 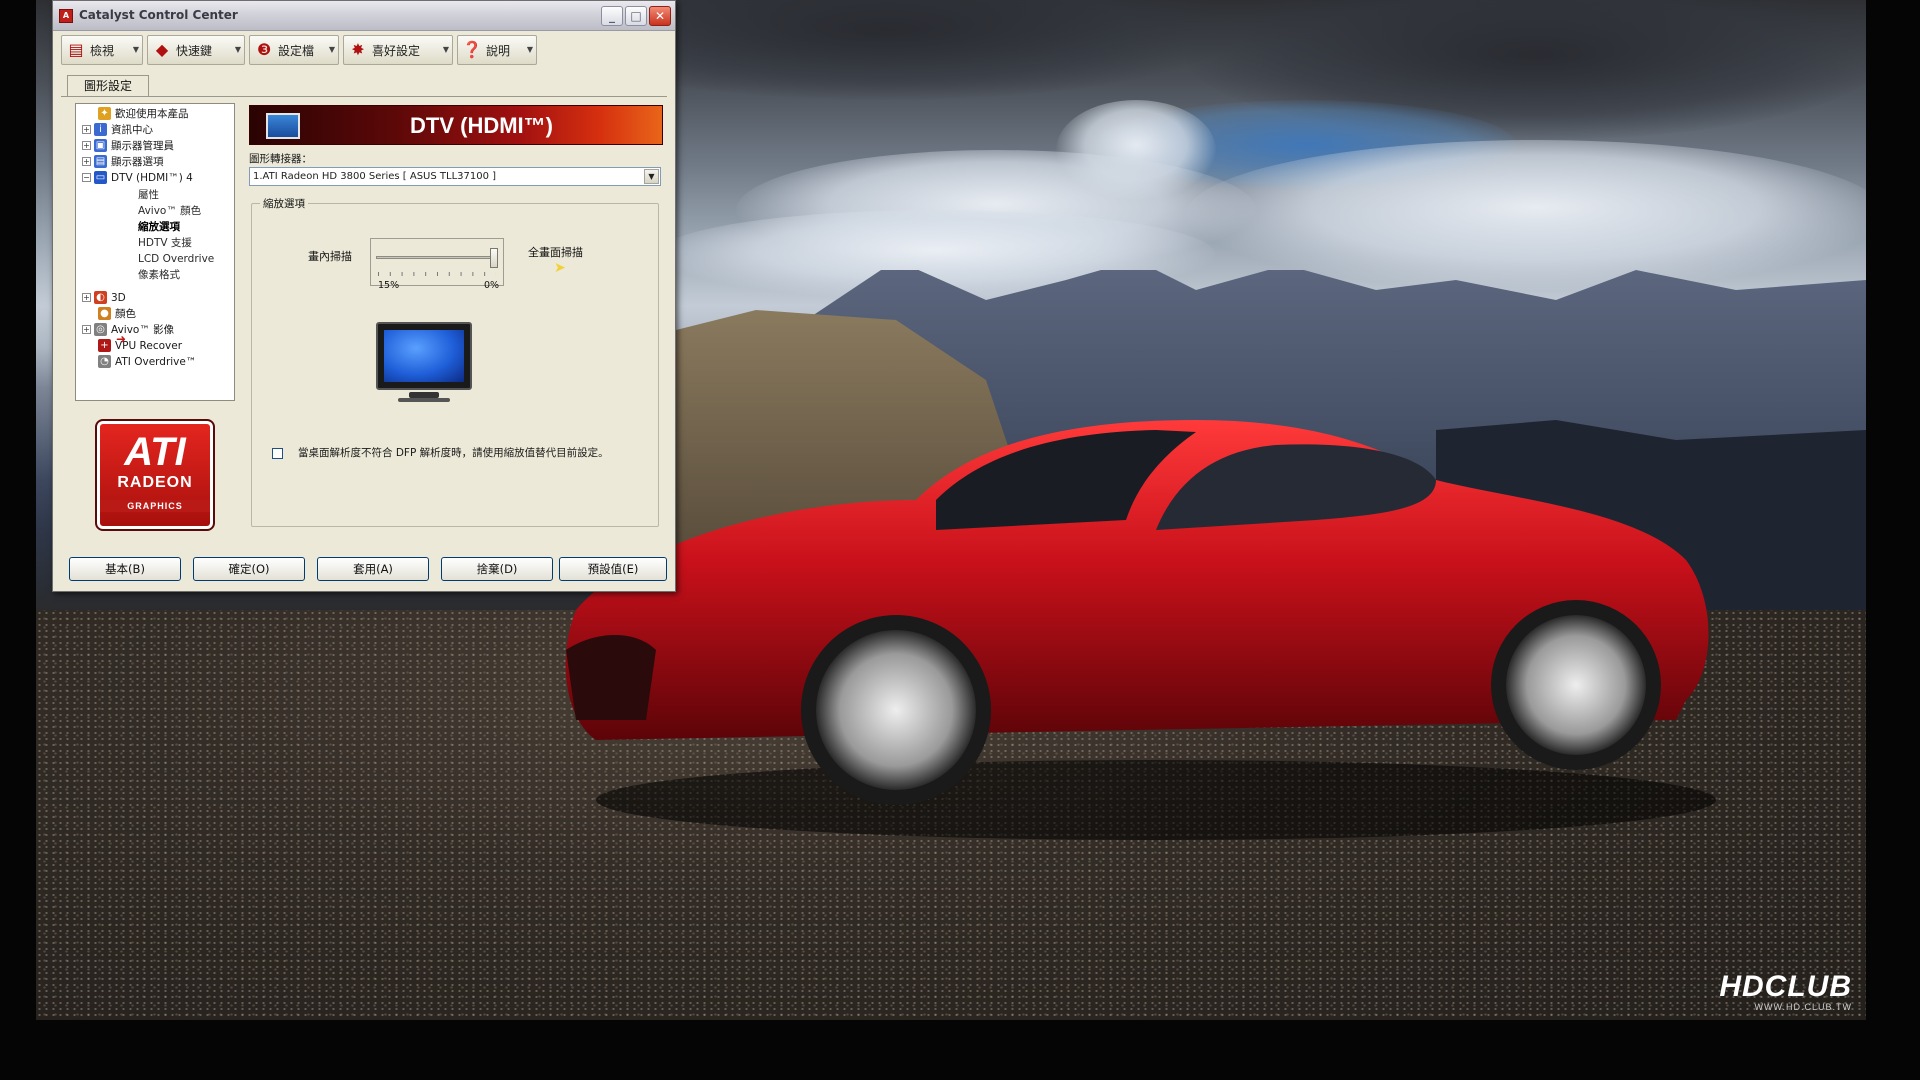 I want to click on tree-item-welcome: ✦ 歡迎使用本產品, so click(x=143, y=113).